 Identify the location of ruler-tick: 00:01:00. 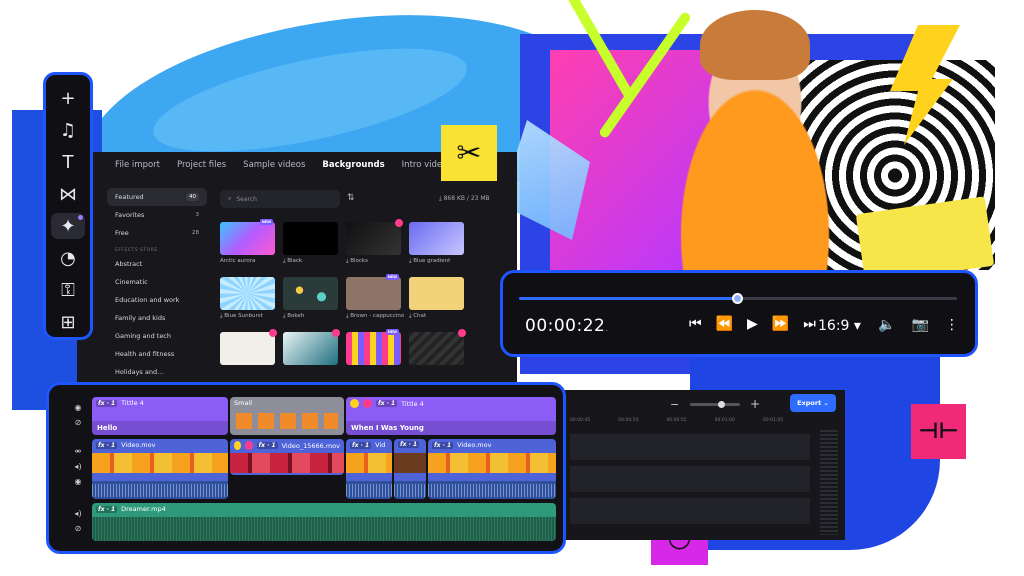
(724, 420).